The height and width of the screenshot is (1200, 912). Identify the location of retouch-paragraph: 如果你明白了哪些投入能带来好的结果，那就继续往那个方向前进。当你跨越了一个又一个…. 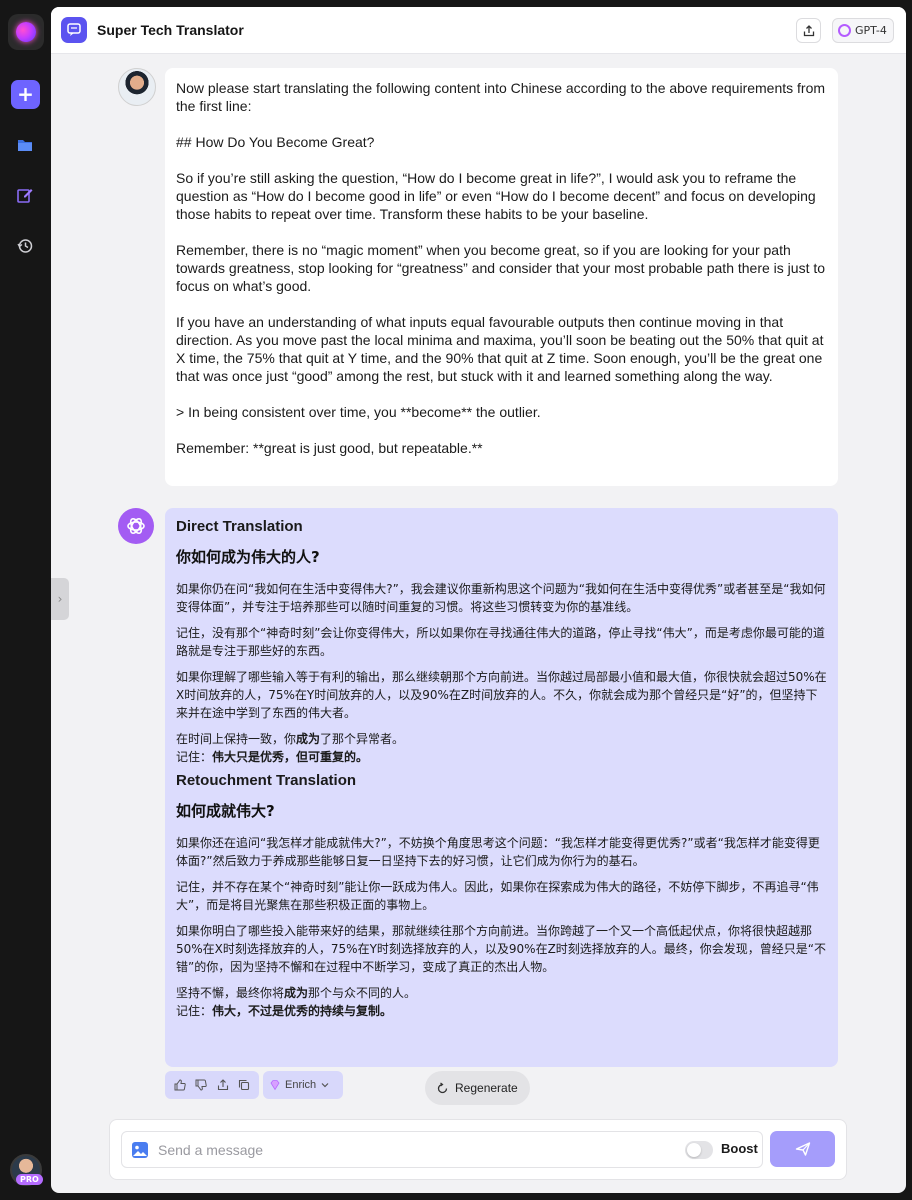
(501, 949).